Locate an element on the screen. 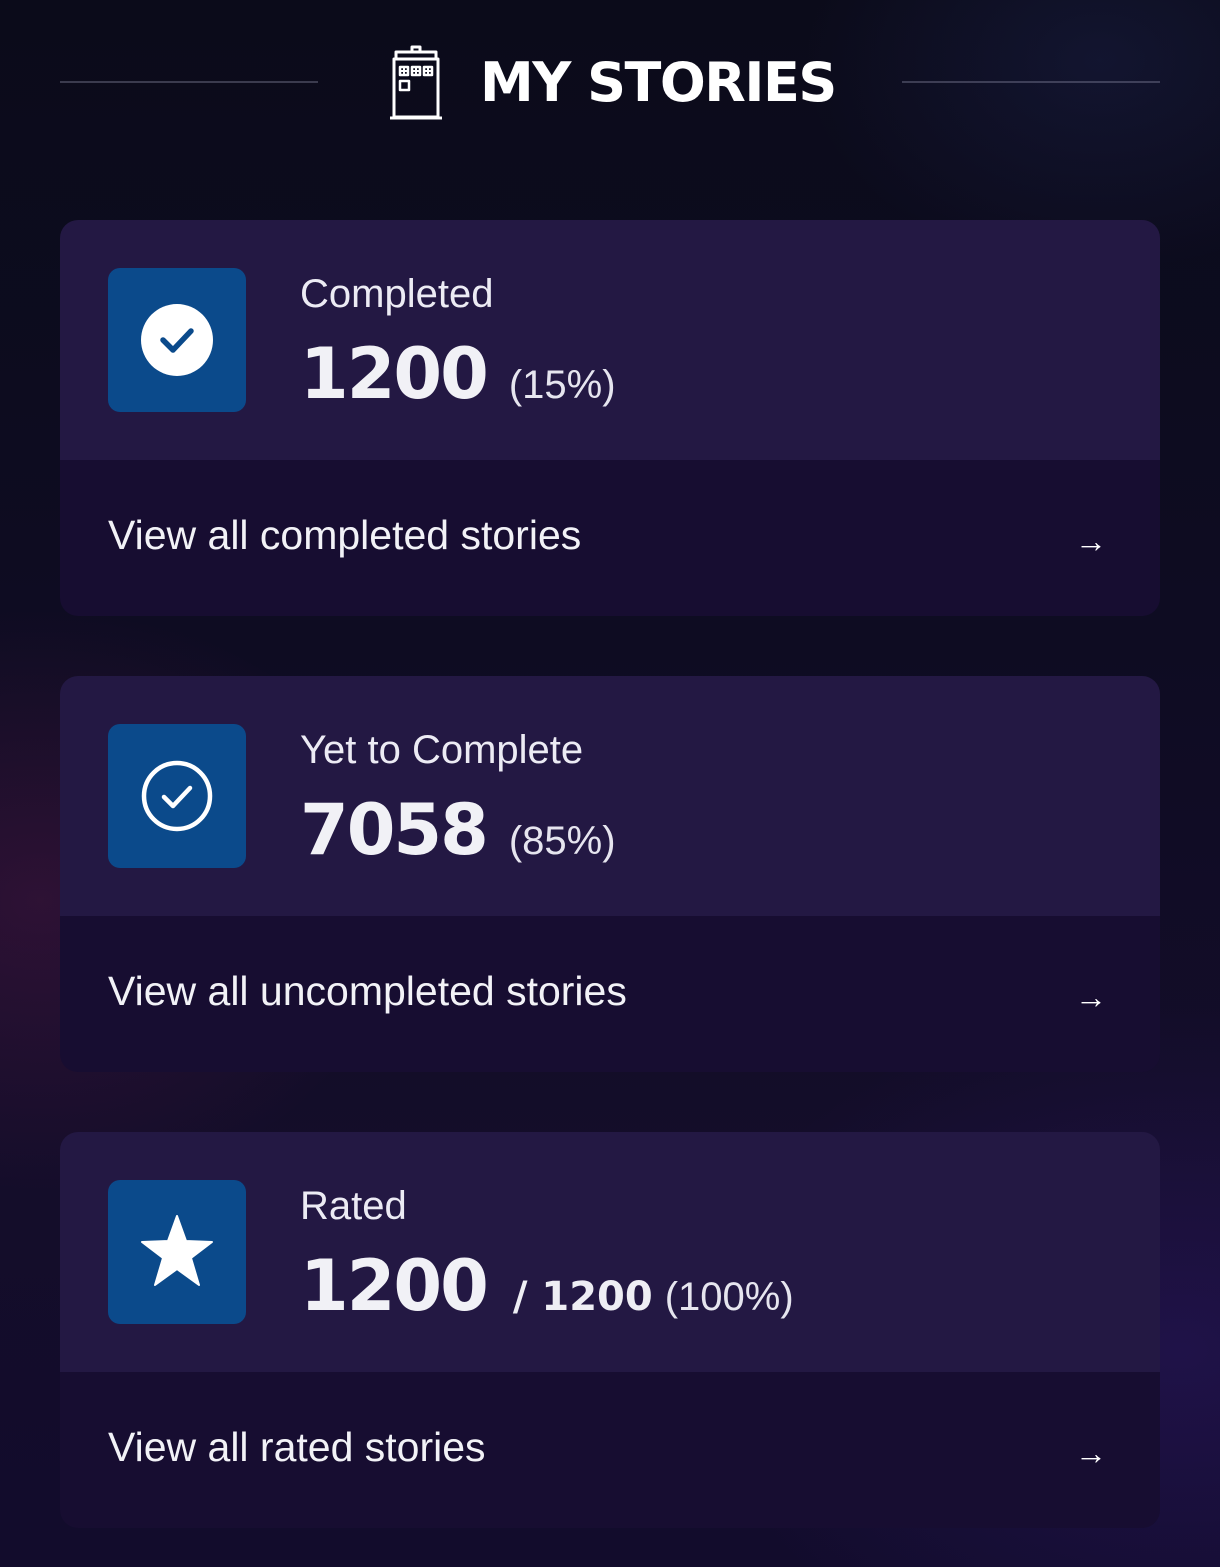 Image resolution: width=1220 pixels, height=1567 pixels. link-label: View all uncompleted stories is located at coordinates (367, 991).